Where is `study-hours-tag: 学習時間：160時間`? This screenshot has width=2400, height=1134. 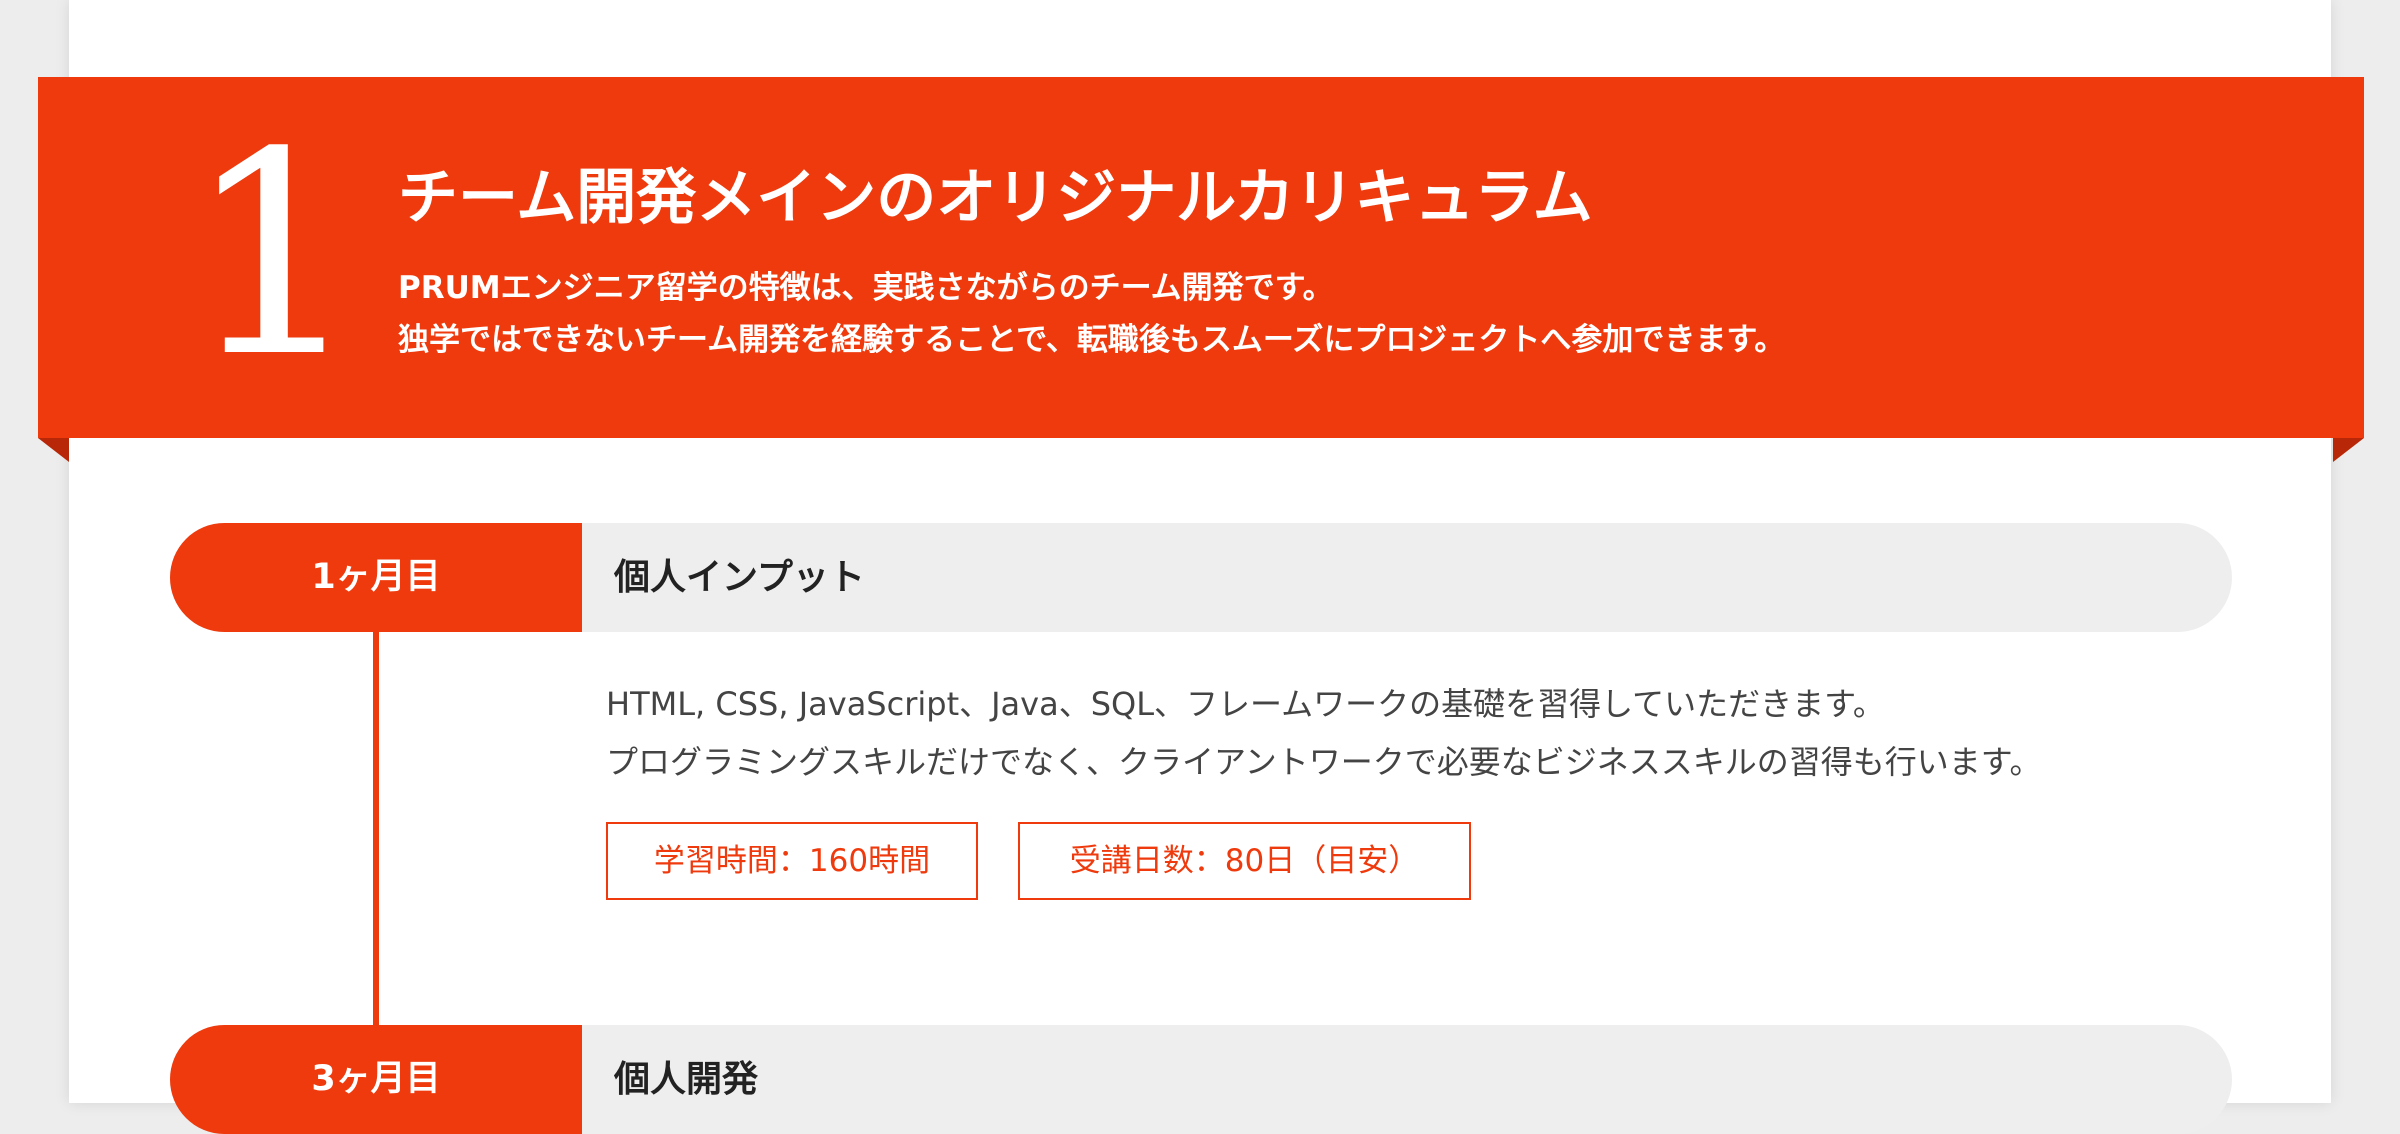 study-hours-tag: 学習時間：160時間 is located at coordinates (792, 861).